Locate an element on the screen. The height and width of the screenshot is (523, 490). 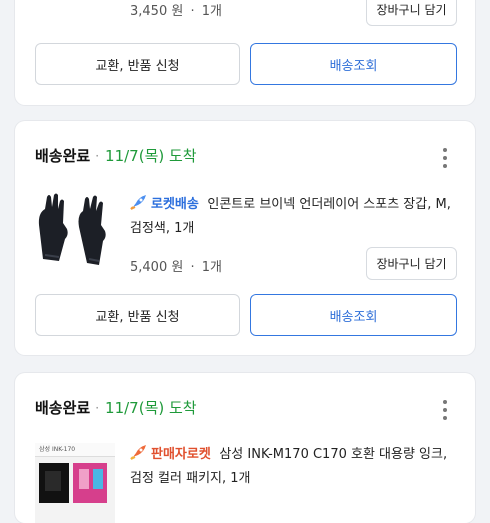
product-image-label: 삼성 INK-170 is located at coordinates (75, 450).